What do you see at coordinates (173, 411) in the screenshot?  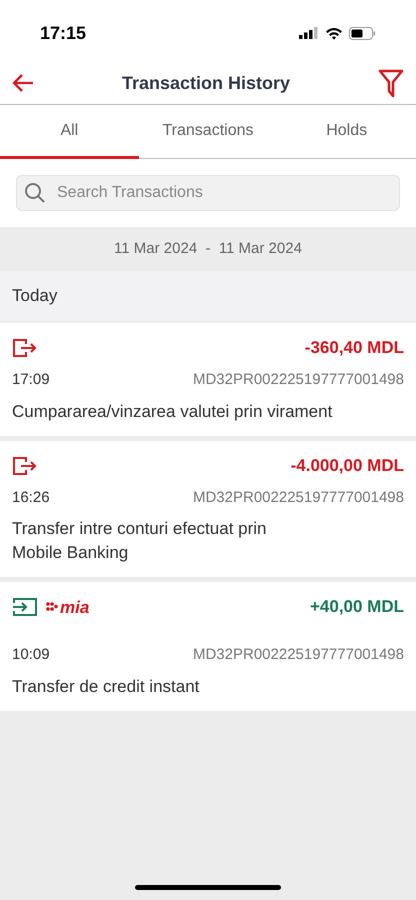 I see `transaction-description: Cumpararea/vinzarea valutei prin virament` at bounding box center [173, 411].